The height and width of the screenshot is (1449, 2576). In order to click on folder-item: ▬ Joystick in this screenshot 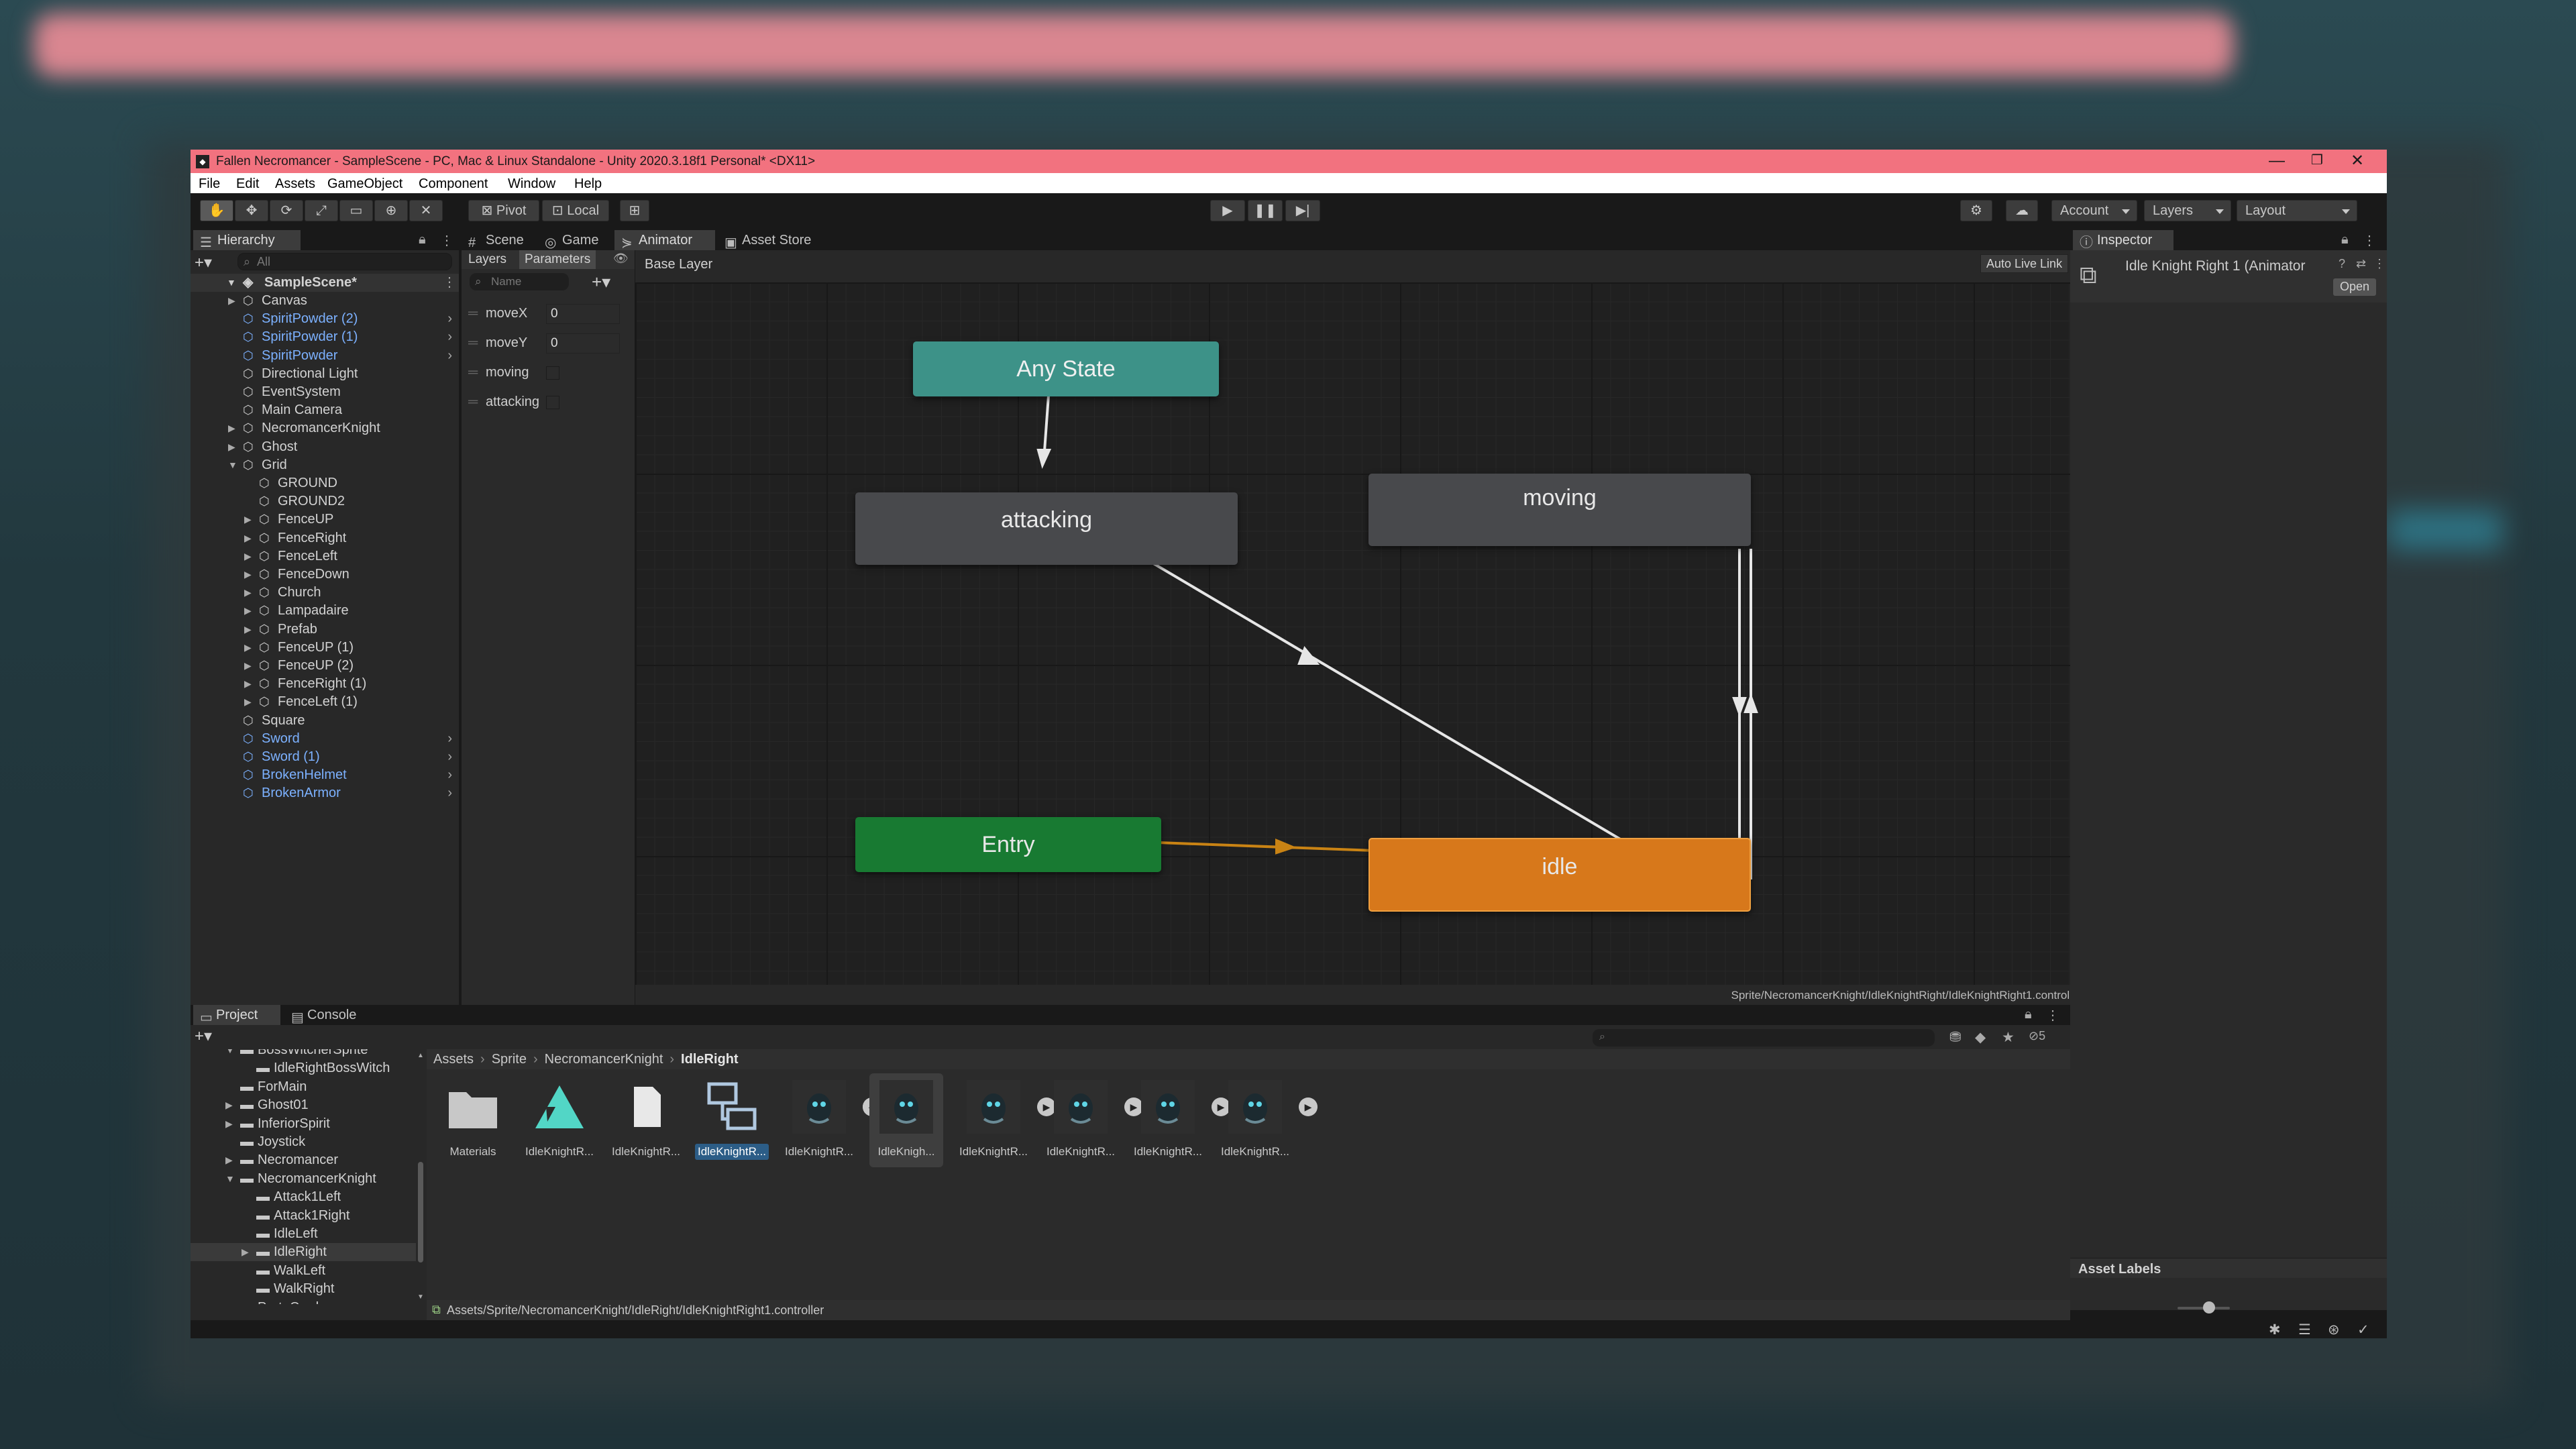, I will do `click(307, 1142)`.